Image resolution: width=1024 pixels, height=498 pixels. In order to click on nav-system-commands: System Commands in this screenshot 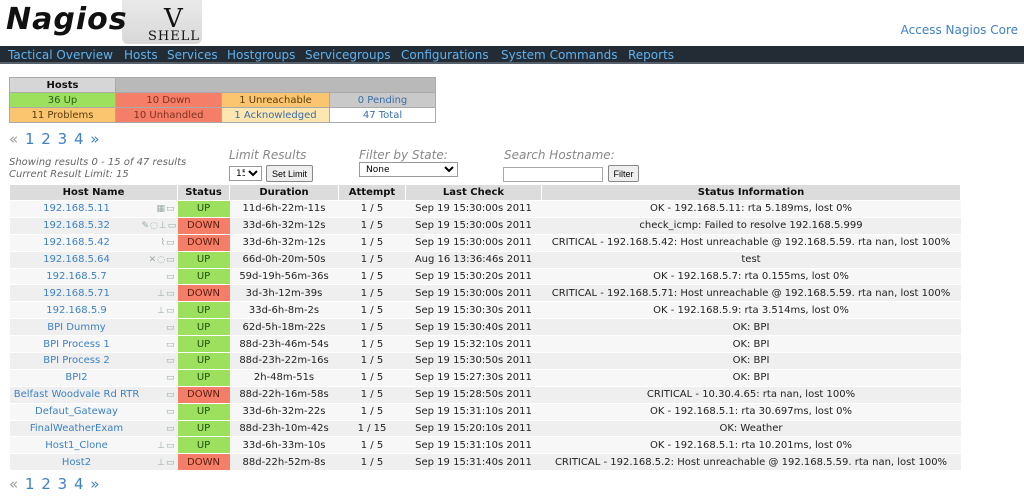, I will do `click(559, 55)`.